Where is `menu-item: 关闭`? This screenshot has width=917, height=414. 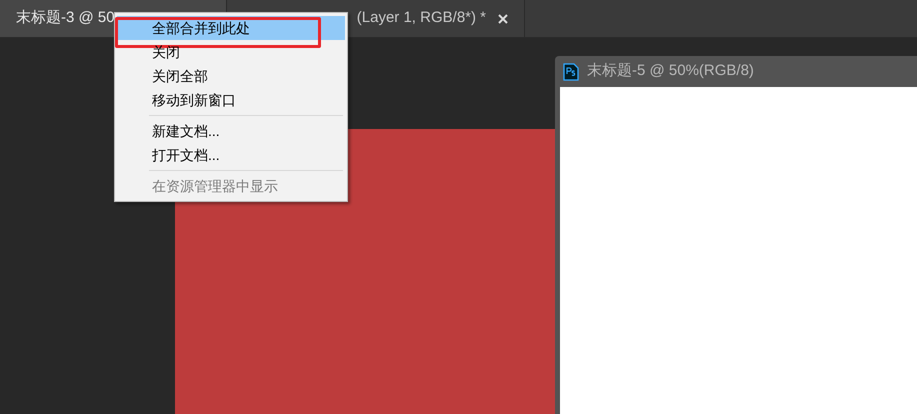 menu-item: 关闭 is located at coordinates (231, 52).